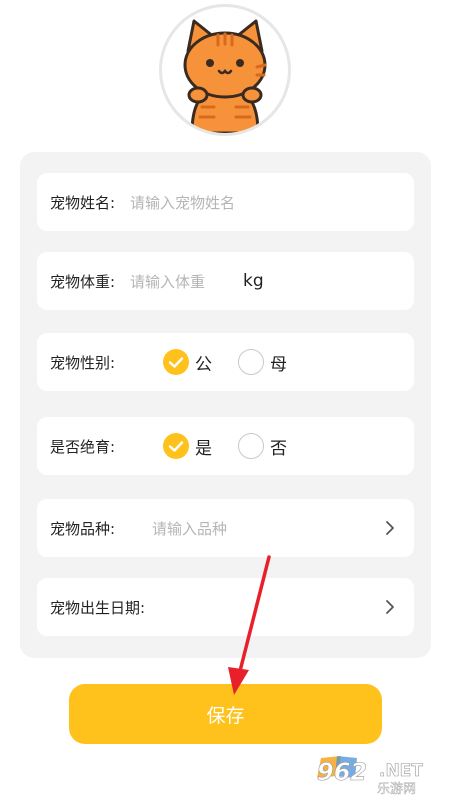 The width and height of the screenshot is (451, 802). I want to click on gender-female-radio, so click(251, 362).